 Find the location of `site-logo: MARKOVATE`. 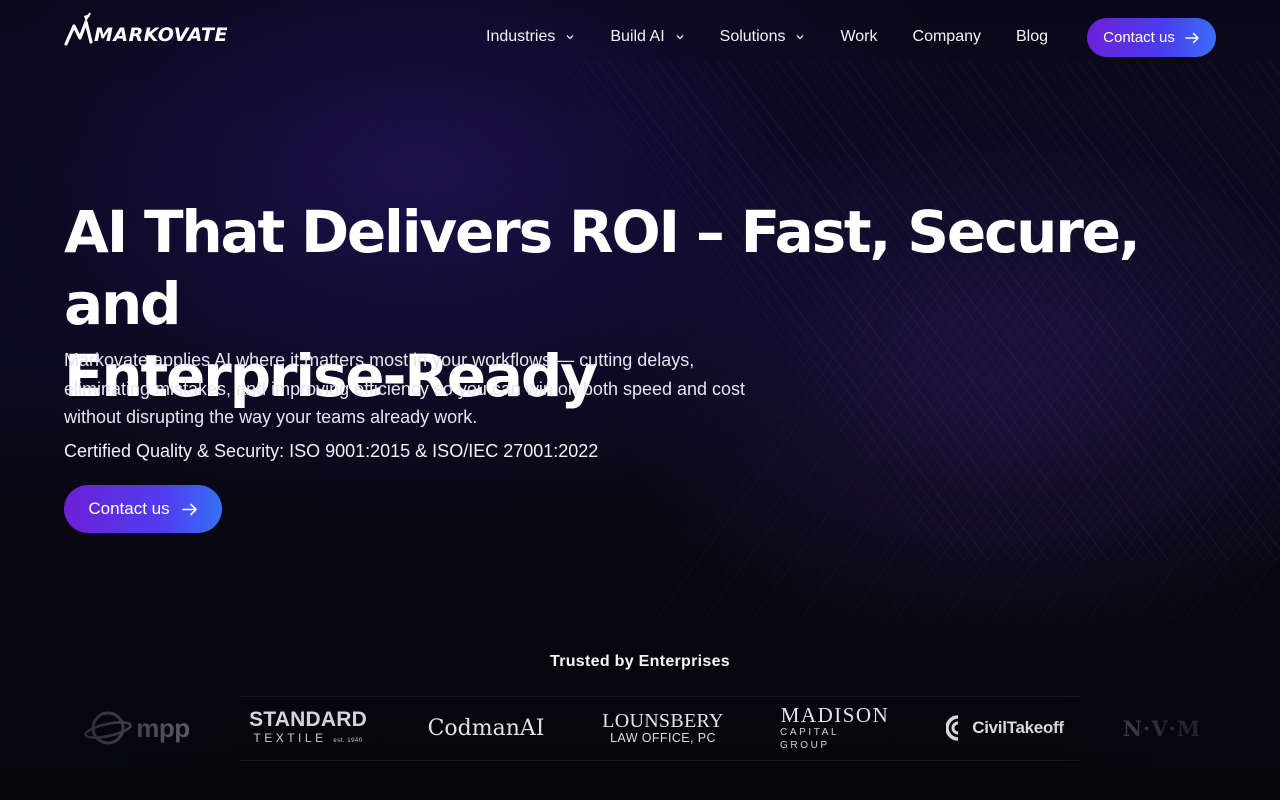

site-logo: MARKOVATE is located at coordinates (146, 29).